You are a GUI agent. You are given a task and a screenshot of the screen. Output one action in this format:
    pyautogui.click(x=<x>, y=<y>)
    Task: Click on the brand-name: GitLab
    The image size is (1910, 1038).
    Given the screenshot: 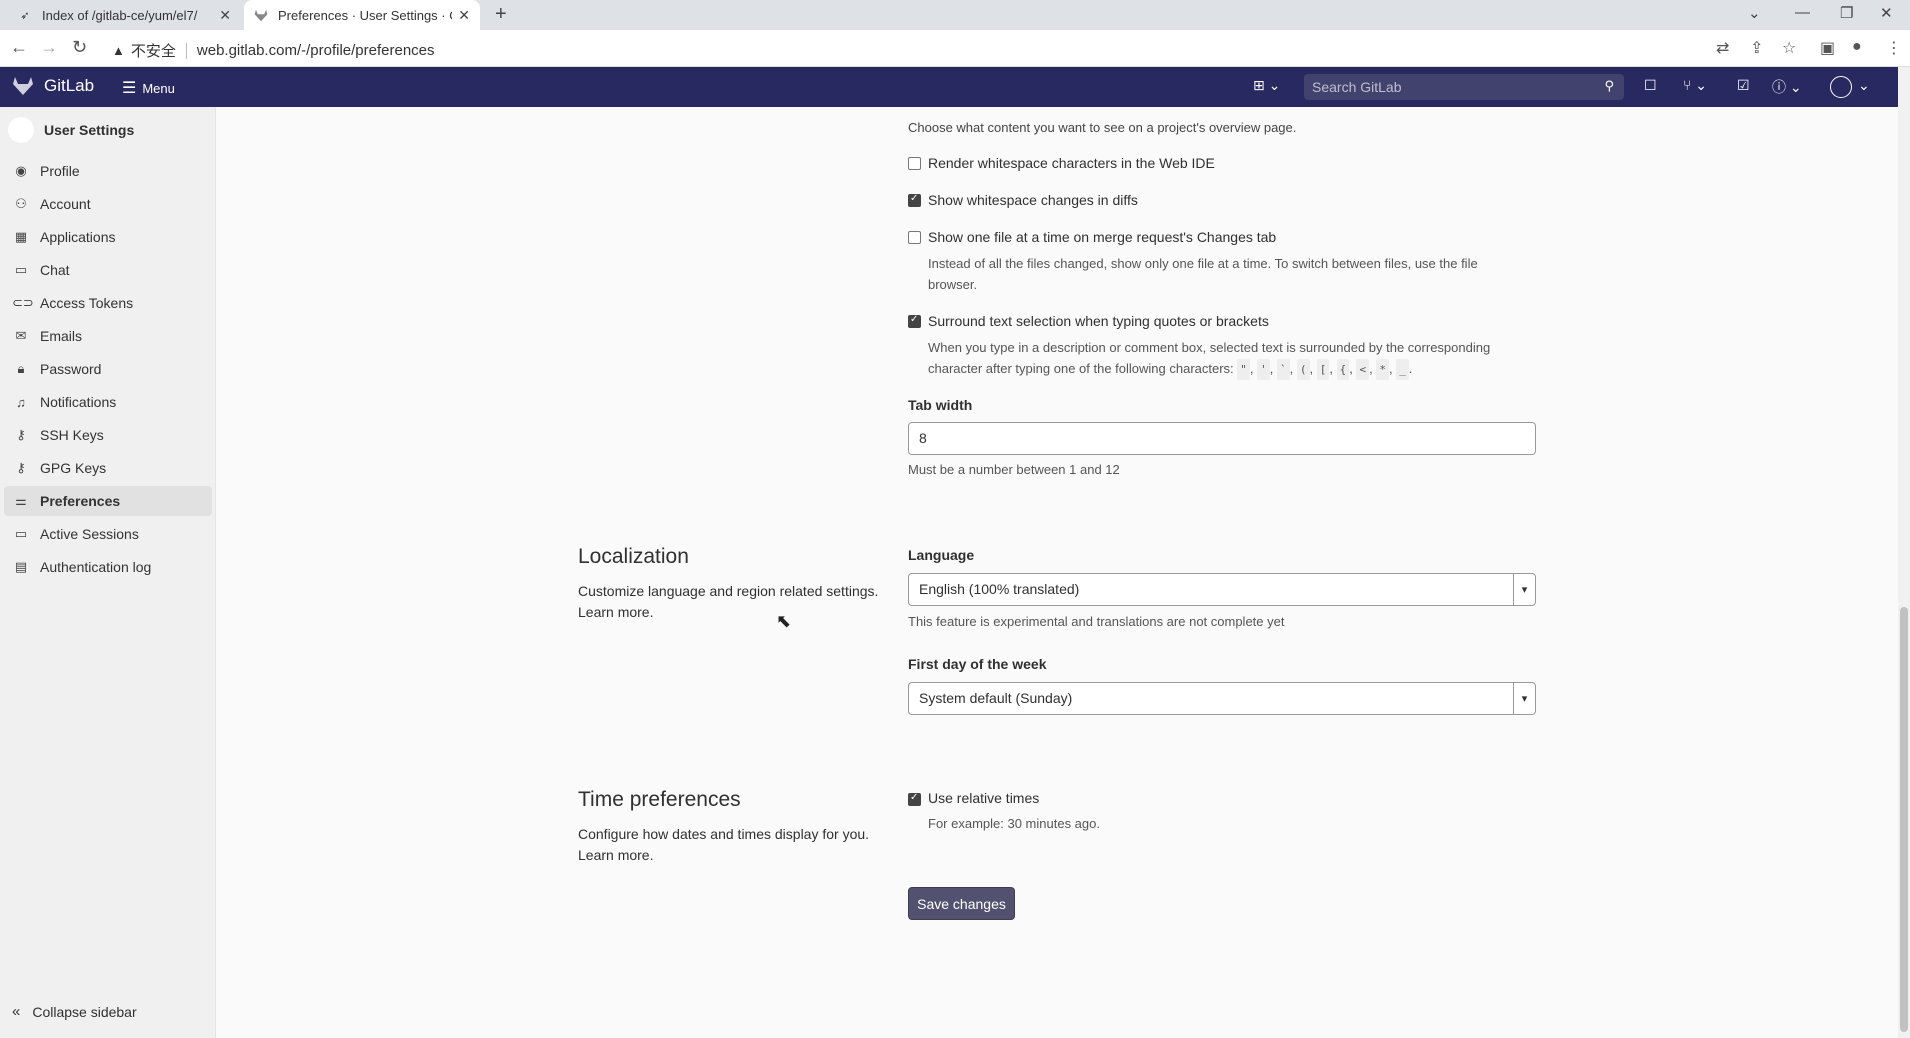 What is the action you would take?
    pyautogui.click(x=69, y=85)
    